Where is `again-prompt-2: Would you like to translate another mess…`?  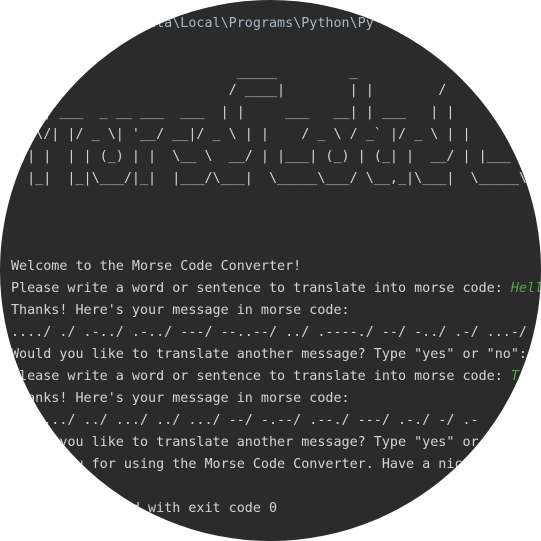
again-prompt-2: Would you like to translate another mess… is located at coordinates (245, 442).